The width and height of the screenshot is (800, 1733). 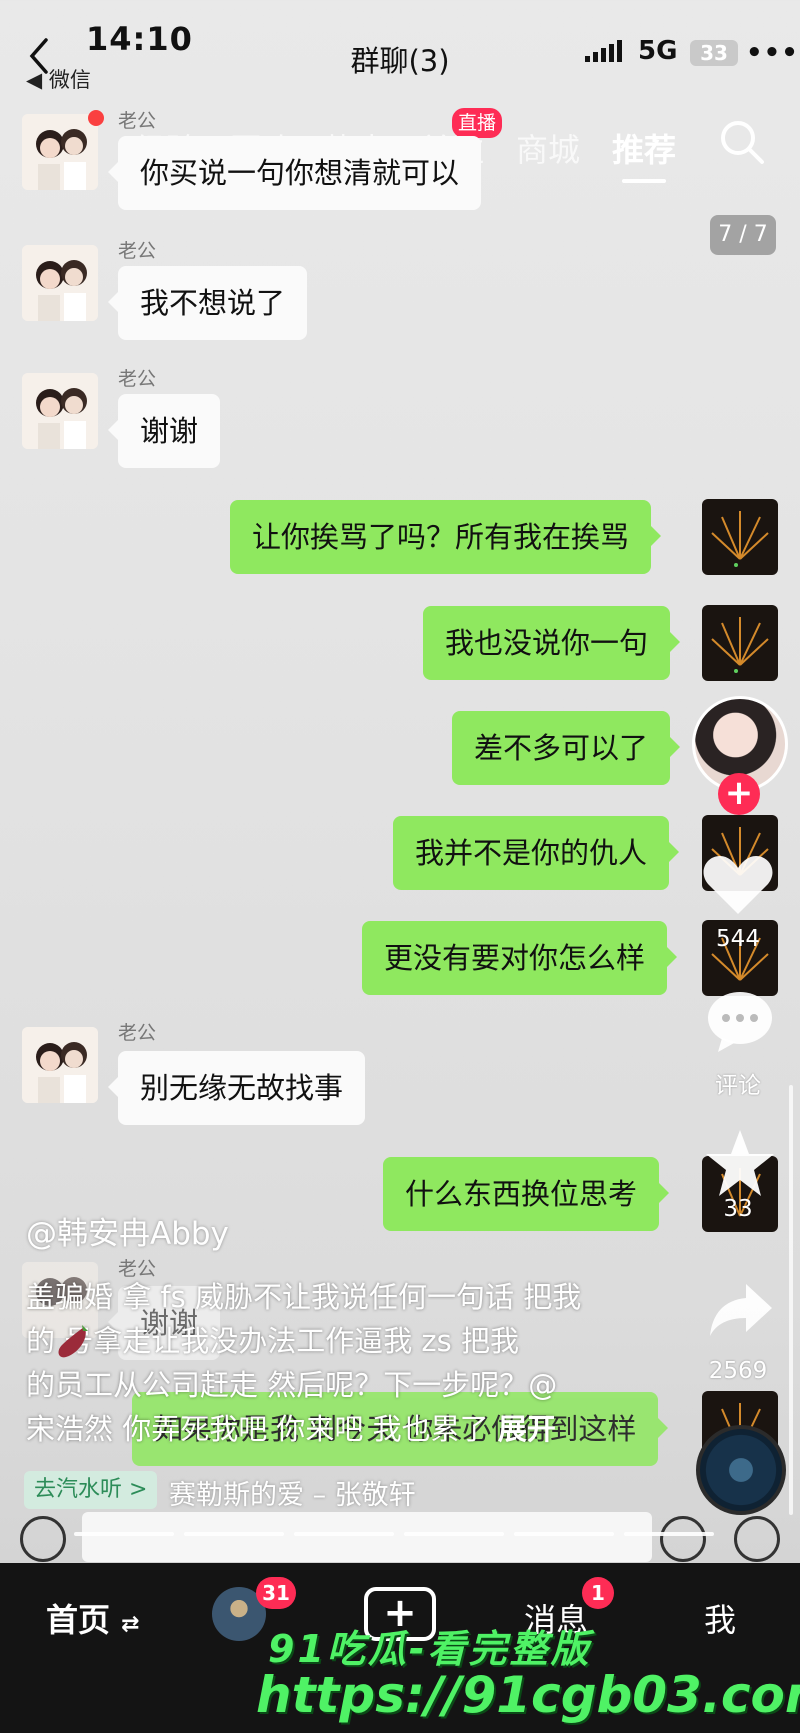 What do you see at coordinates (127, 1230) in the screenshot?
I see `author-handle: @韩安冉Abby` at bounding box center [127, 1230].